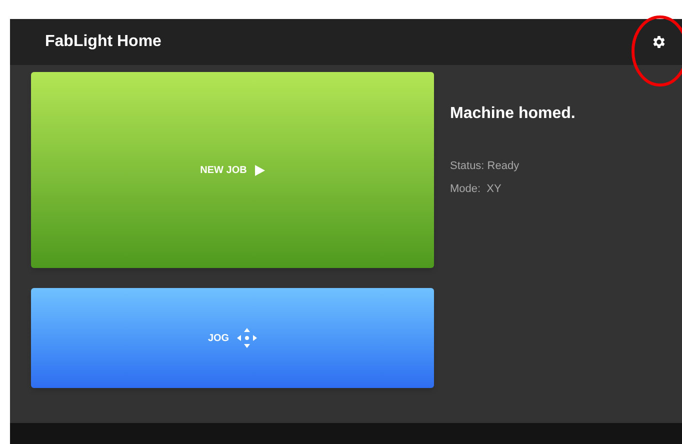  Describe the element at coordinates (485, 166) in the screenshot. I see `status-line: Status: Ready` at that location.